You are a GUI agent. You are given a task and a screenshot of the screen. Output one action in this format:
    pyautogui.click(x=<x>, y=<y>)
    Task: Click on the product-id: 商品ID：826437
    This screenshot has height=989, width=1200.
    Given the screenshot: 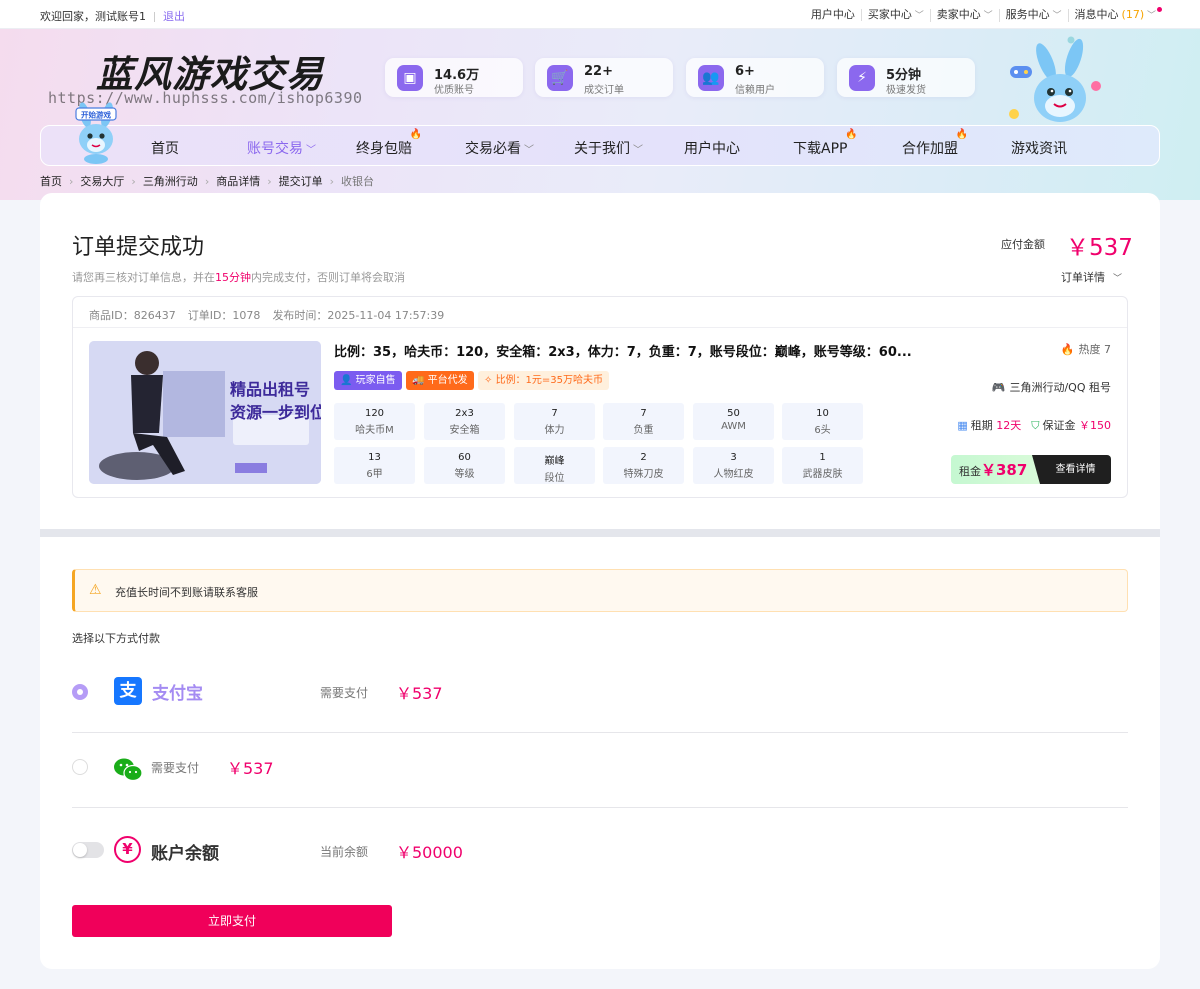 What is the action you would take?
    pyautogui.click(x=132, y=315)
    